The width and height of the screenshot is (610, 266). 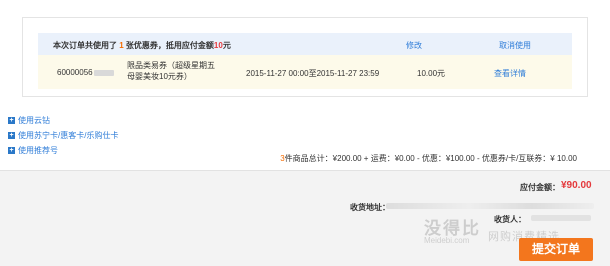 I want to click on receiver-label: 收货人：, so click(x=510, y=219).